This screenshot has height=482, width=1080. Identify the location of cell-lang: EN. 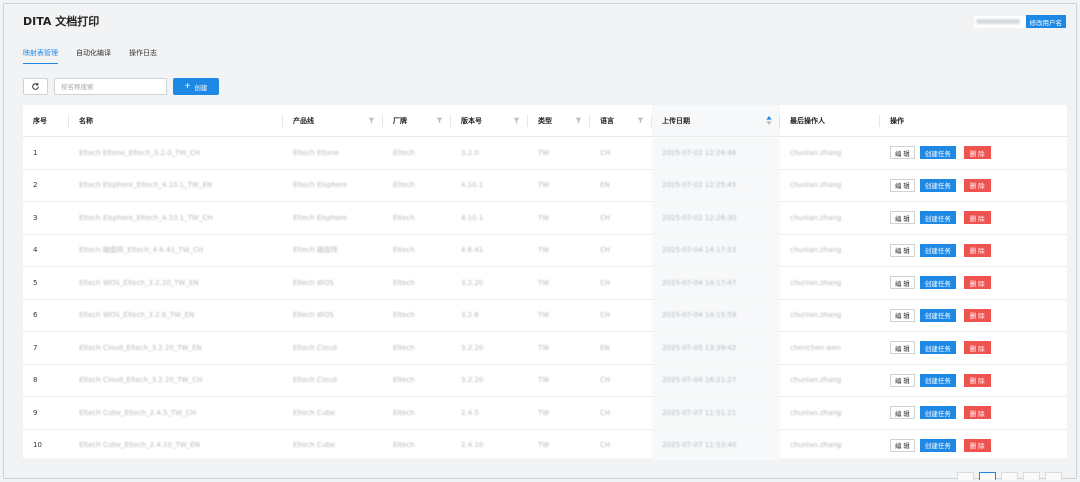
(605, 347).